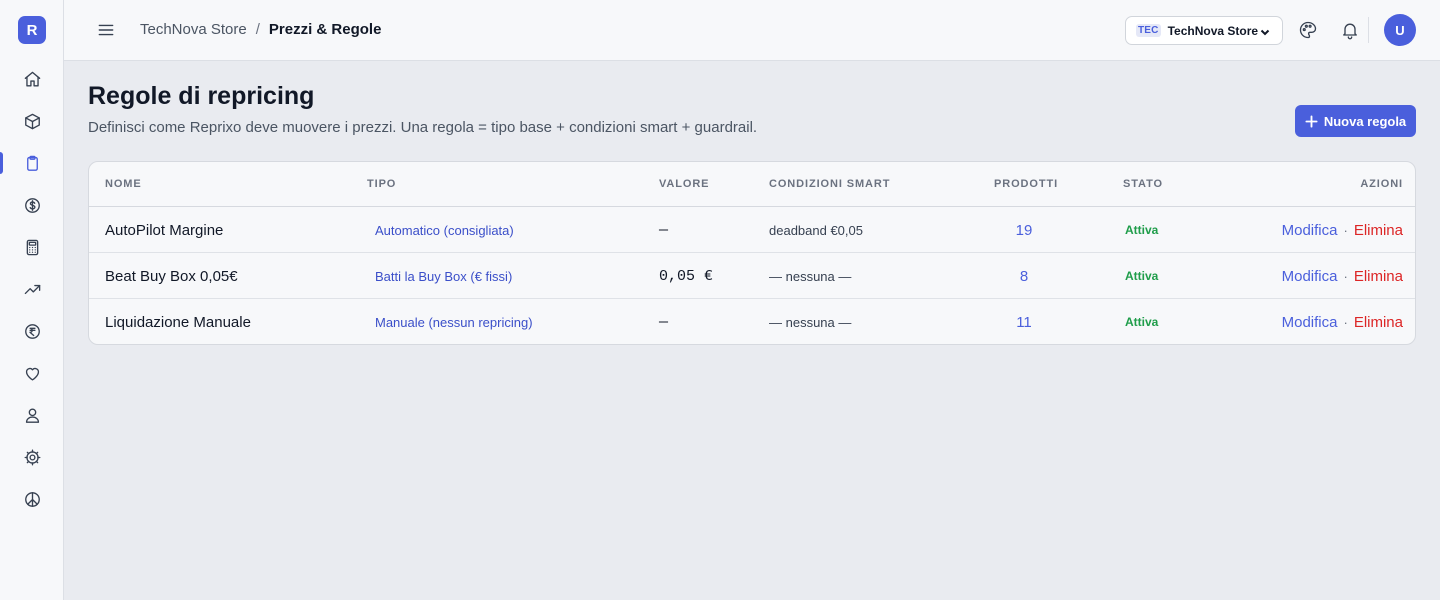 Image resolution: width=1440 pixels, height=600 pixels. I want to click on sidebar-item-analytics, so click(32, 289).